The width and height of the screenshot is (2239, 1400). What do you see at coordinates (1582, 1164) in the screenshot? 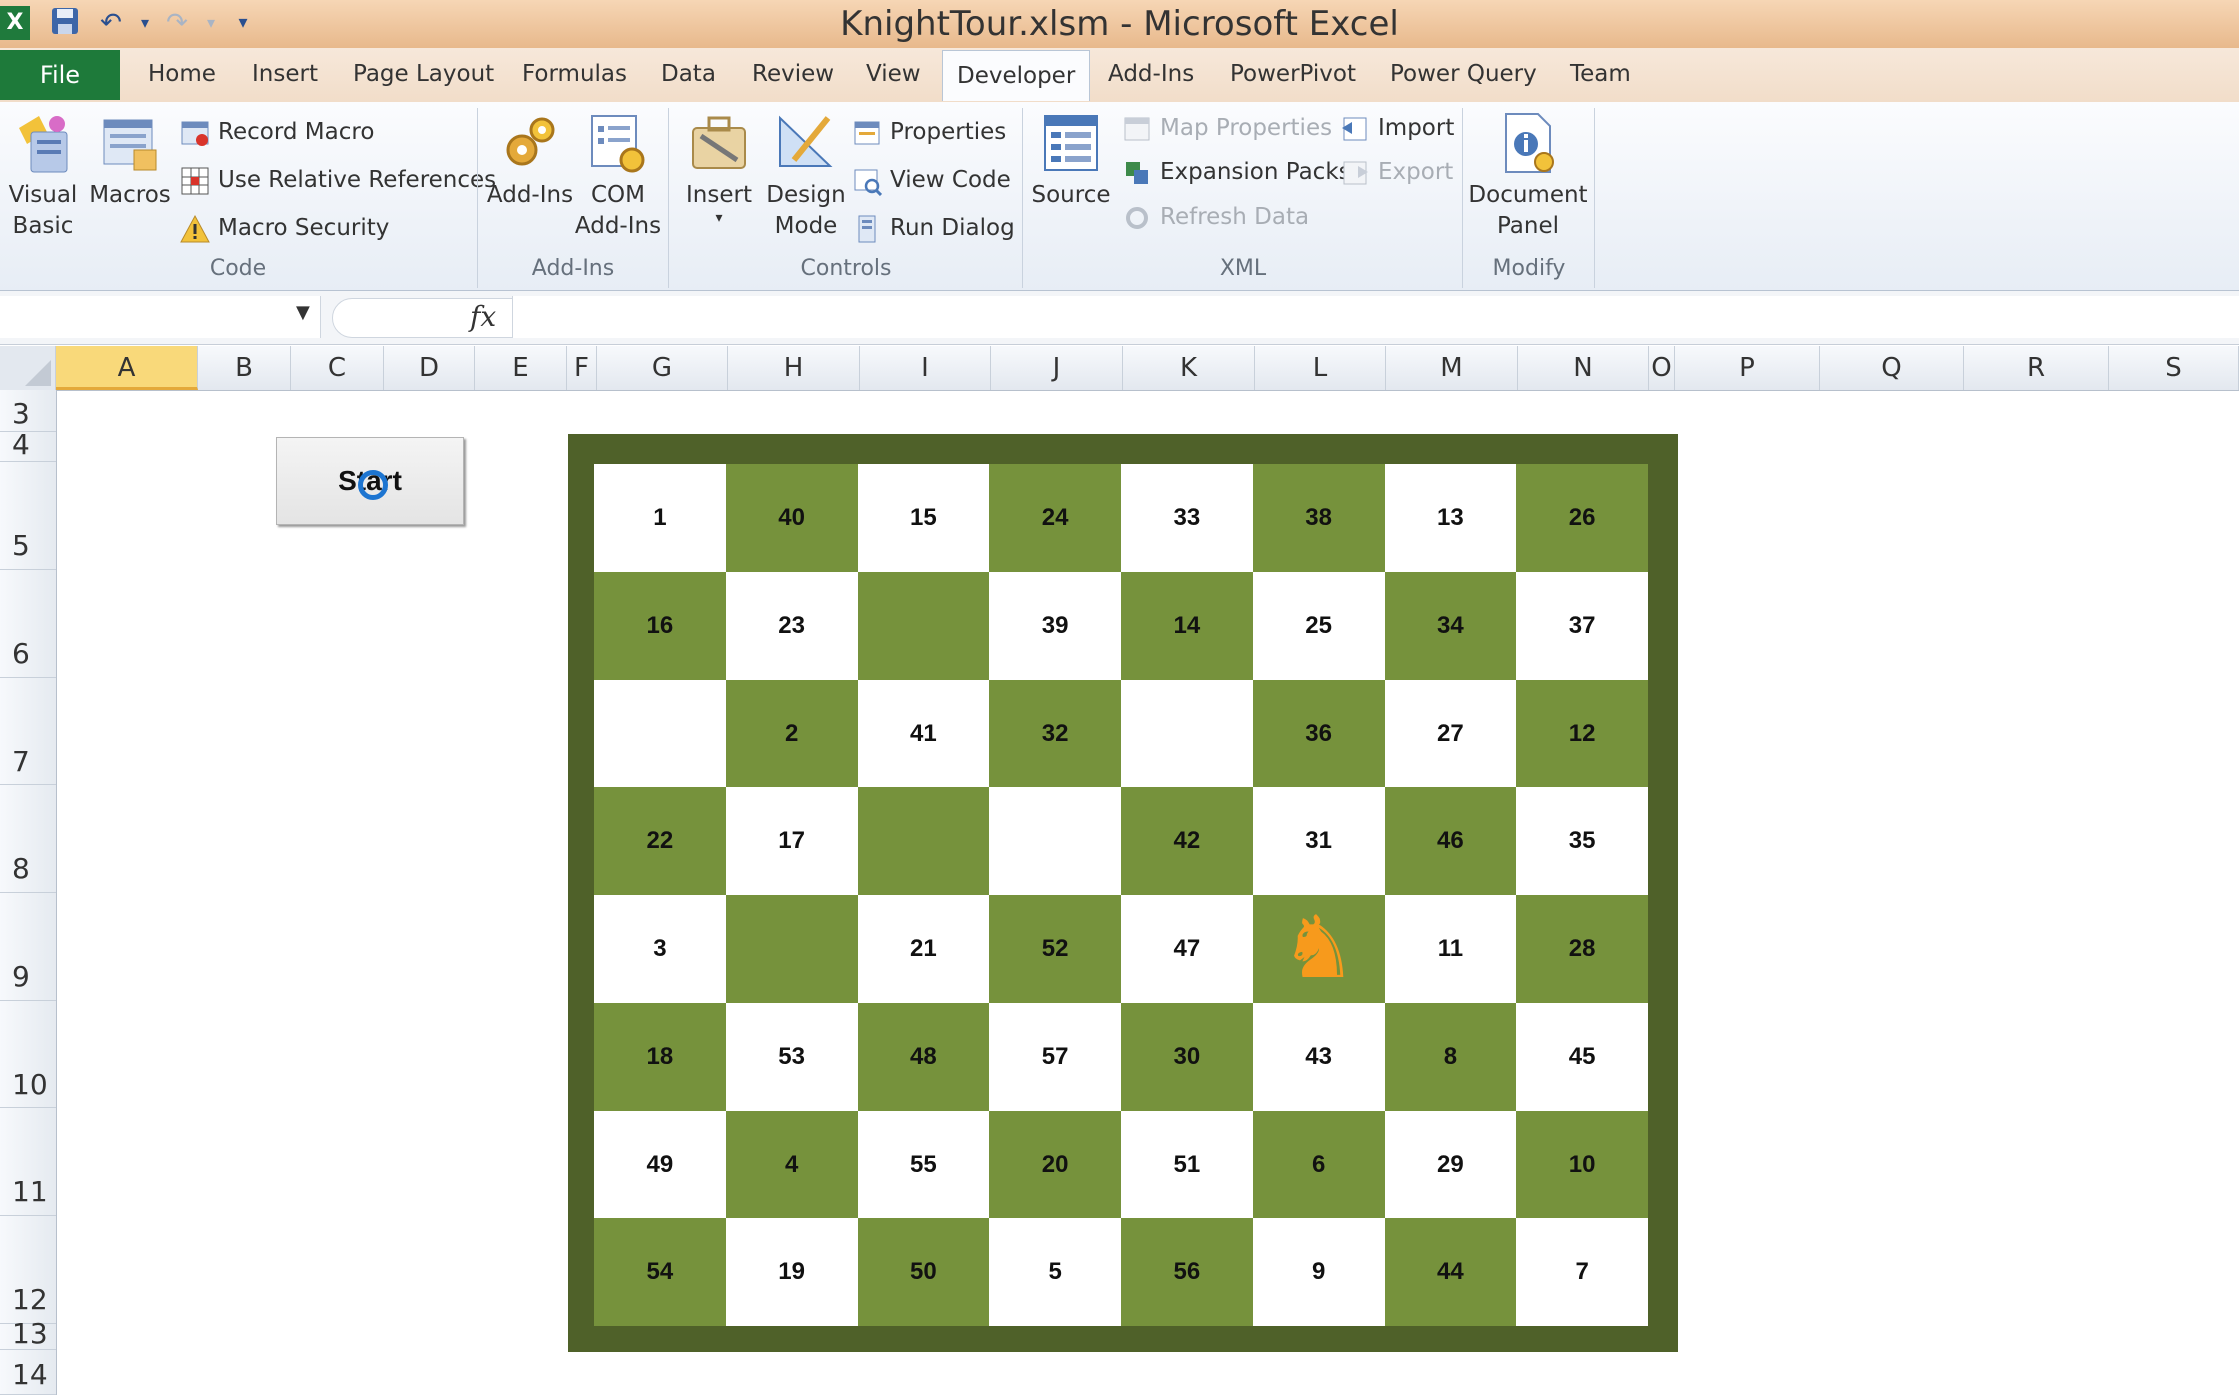
I see `board-square: 10` at bounding box center [1582, 1164].